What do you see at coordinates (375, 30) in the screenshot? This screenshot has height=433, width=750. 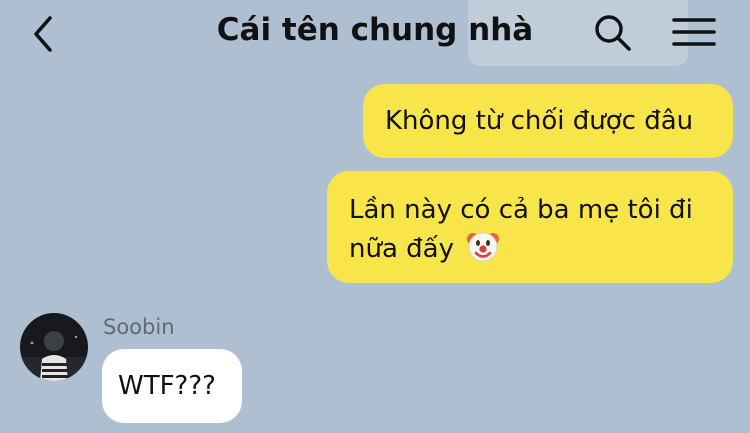 I see `chat-title: Cái tên chung nhà` at bounding box center [375, 30].